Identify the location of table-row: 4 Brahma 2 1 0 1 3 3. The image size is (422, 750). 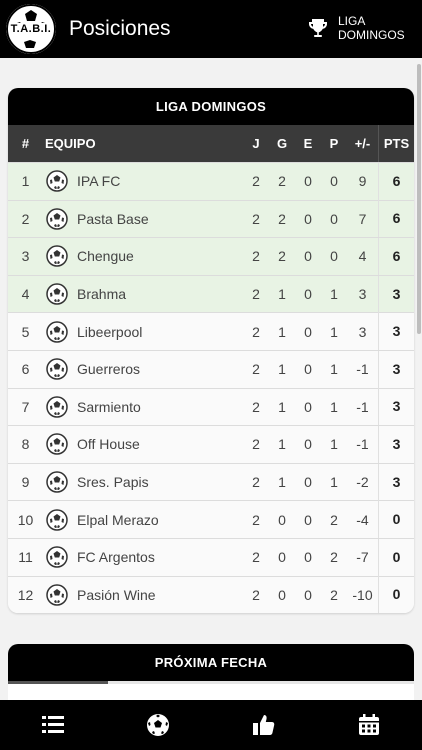
(211, 293).